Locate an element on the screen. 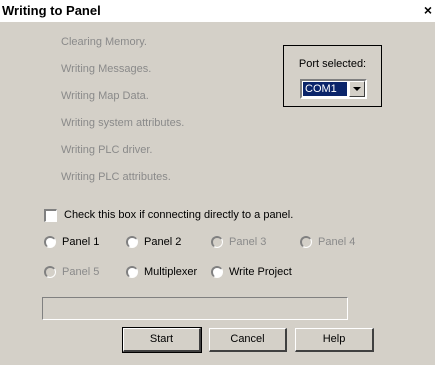 The image size is (435, 365). step-clearing-memory: Clearing Memory. is located at coordinates (104, 42).